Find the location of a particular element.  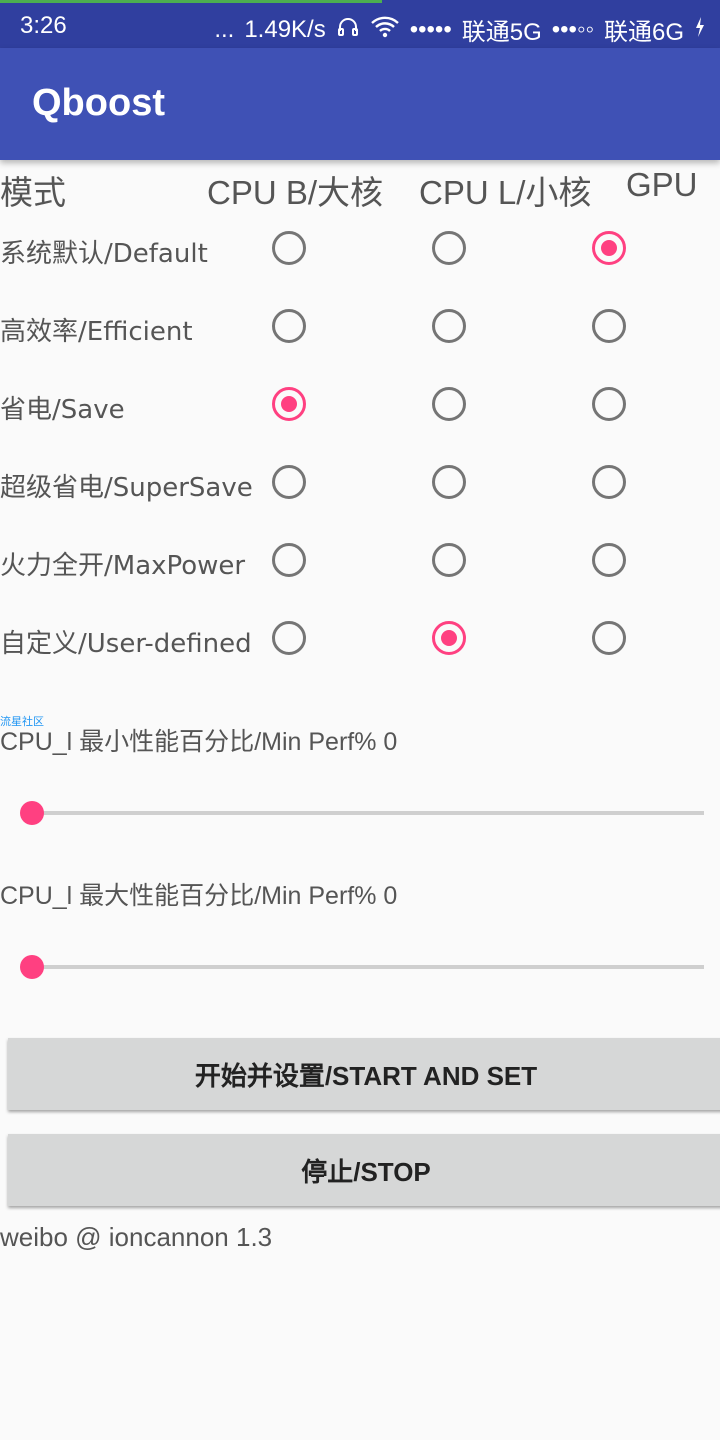

status-bar: 3:26 ... 1.49K/s ••••• 联通5G •••◦◦ 联通6G is located at coordinates (360, 24).